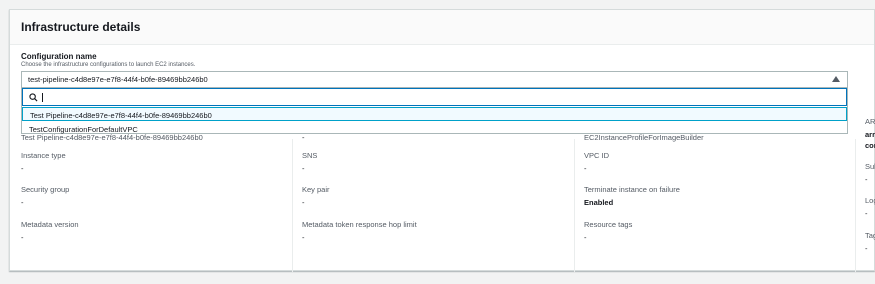 Image resolution: width=875 pixels, height=284 pixels. Describe the element at coordinates (866, 213) in the screenshot. I see `logs-value-partial: -` at that location.